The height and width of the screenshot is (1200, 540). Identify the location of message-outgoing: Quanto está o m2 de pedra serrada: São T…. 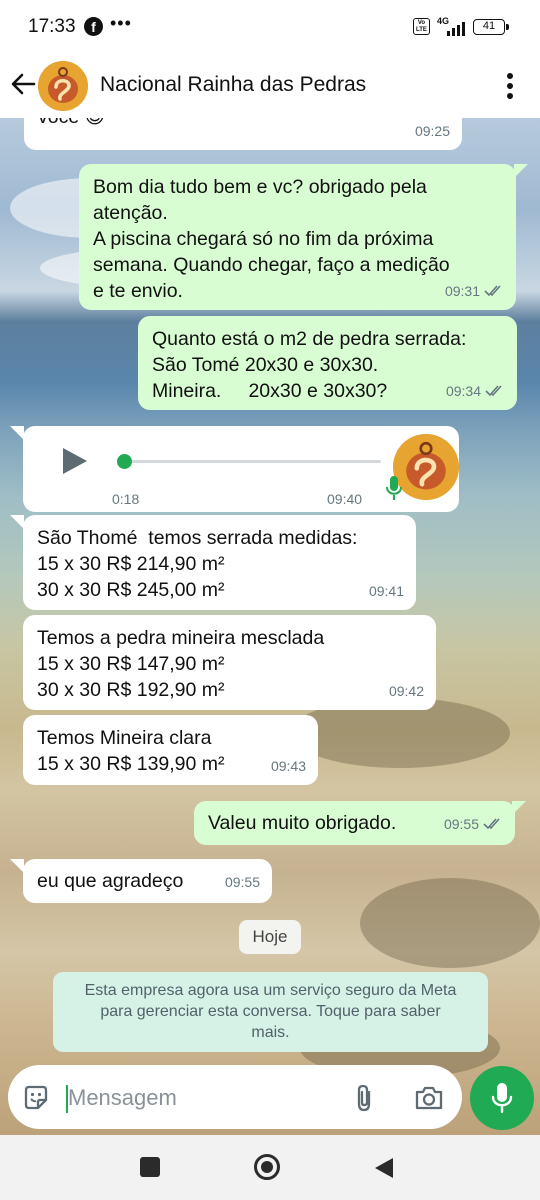
(327, 363).